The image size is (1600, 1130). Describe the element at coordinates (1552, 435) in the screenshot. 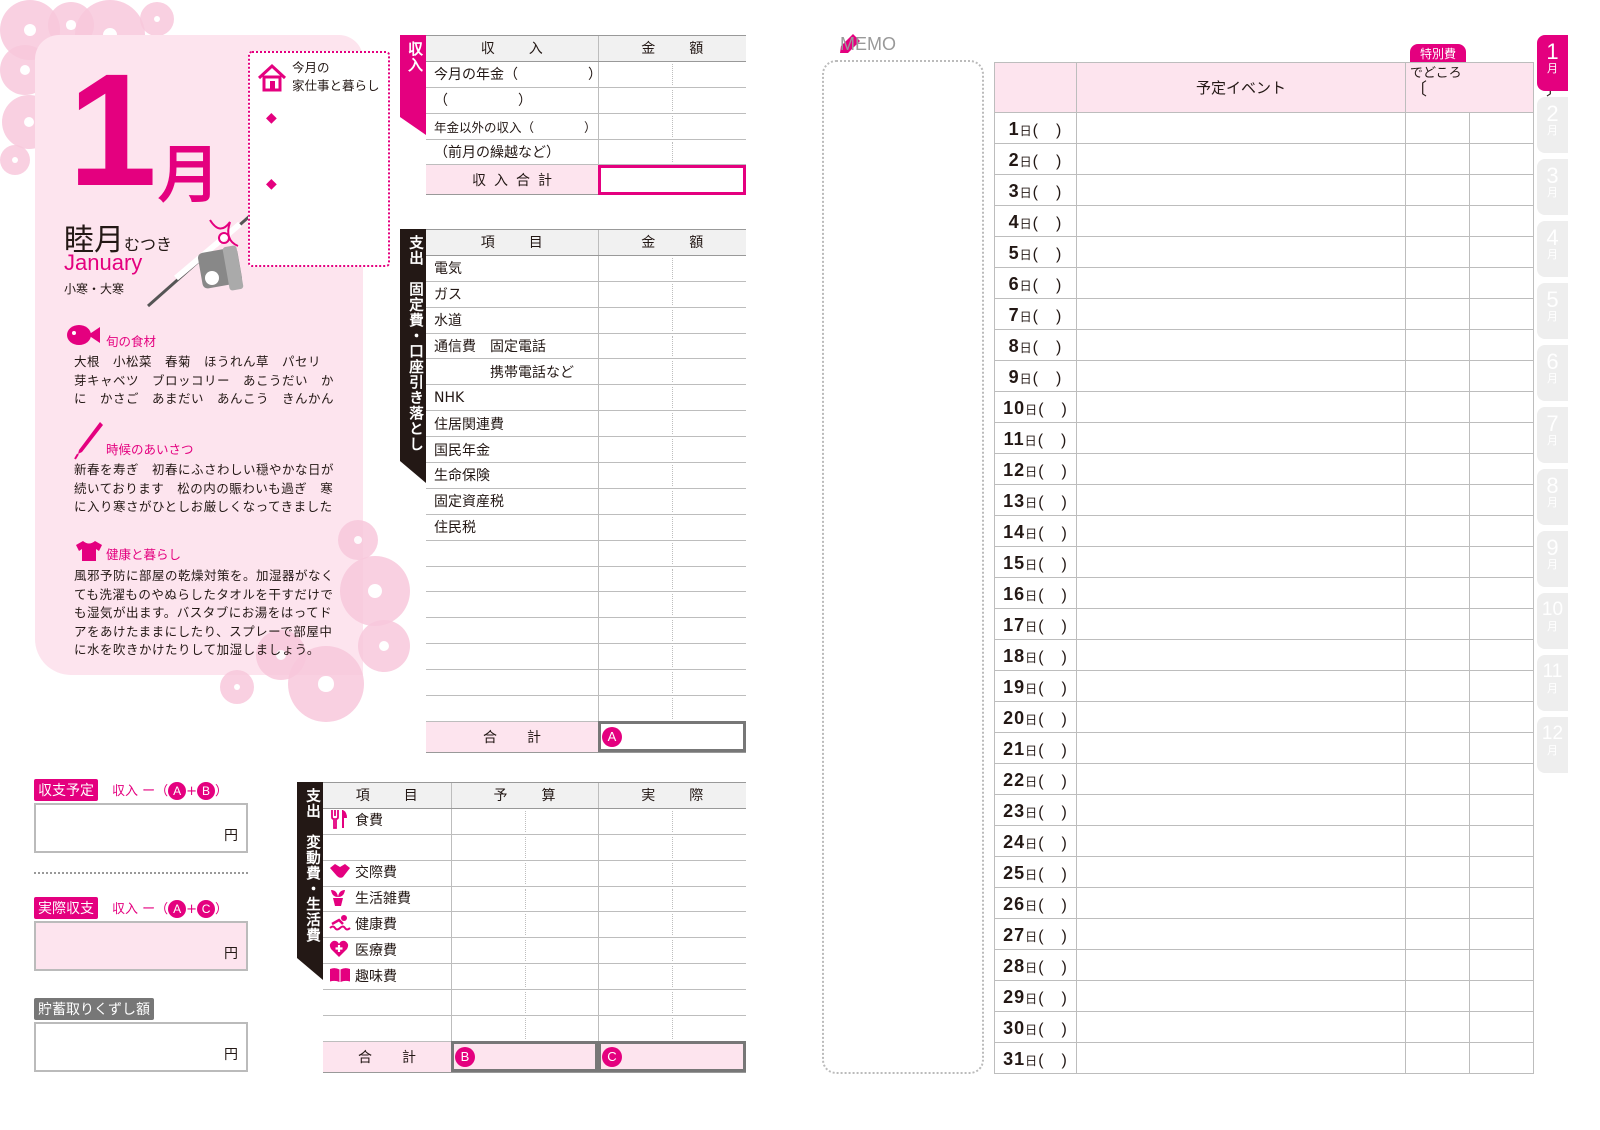

I see `month-tab-7: 7月` at that location.